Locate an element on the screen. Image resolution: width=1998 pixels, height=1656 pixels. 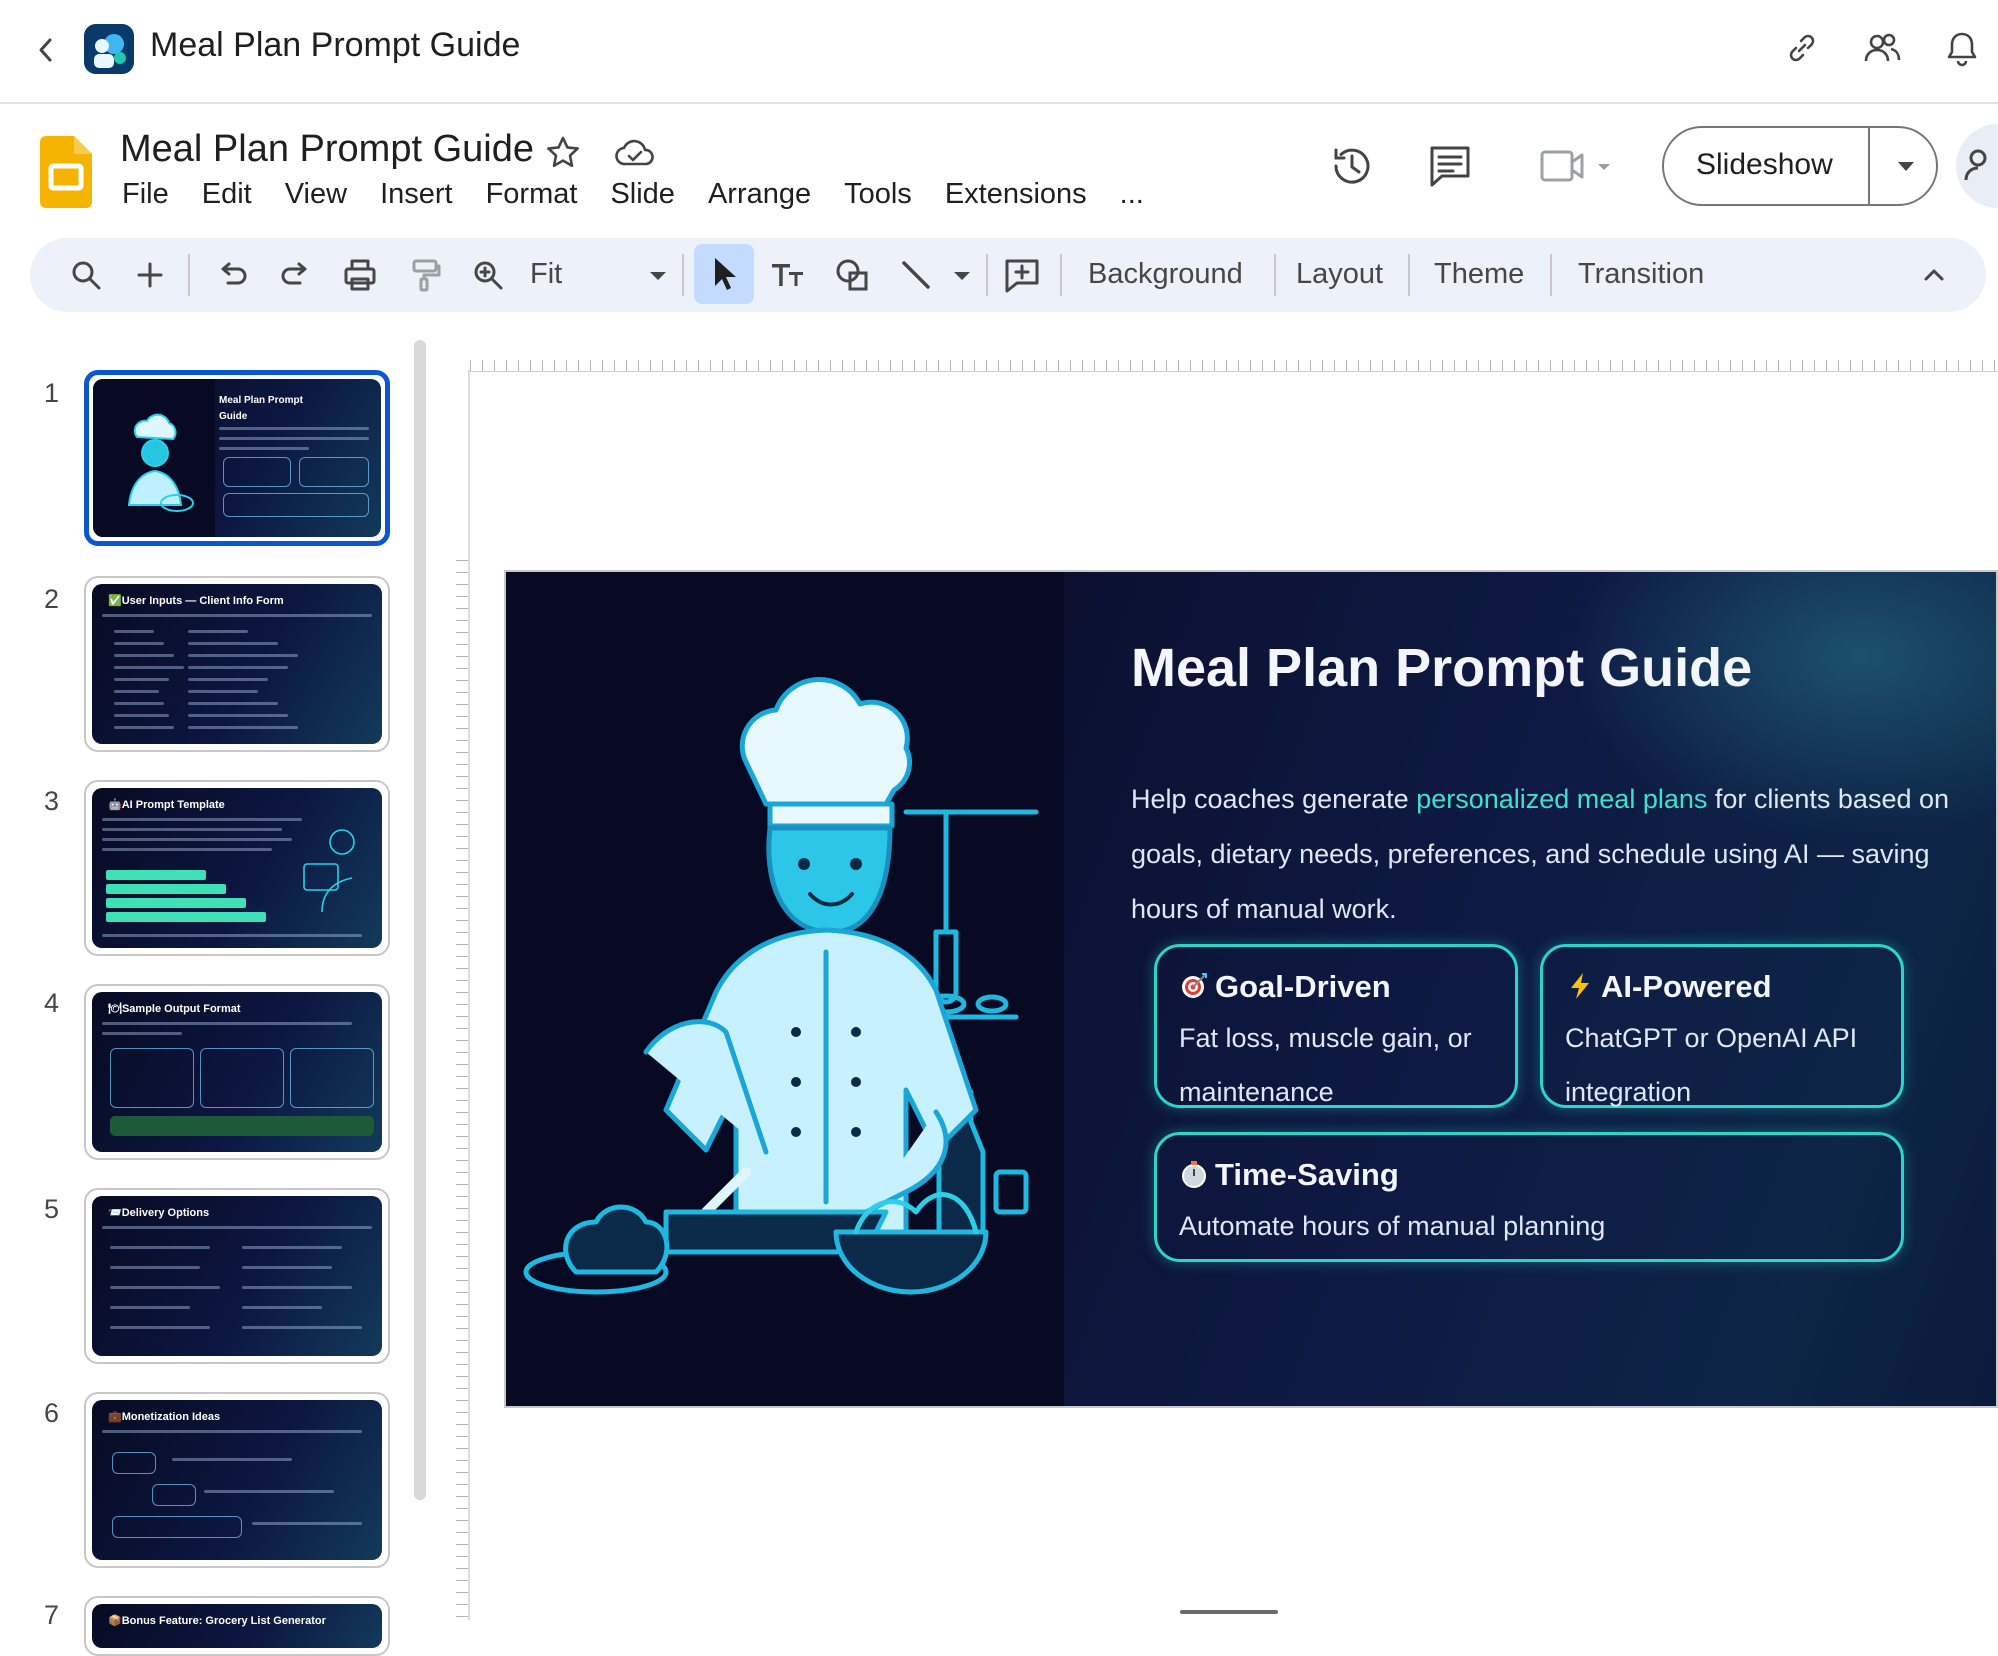
print-icon is located at coordinates (360, 275).